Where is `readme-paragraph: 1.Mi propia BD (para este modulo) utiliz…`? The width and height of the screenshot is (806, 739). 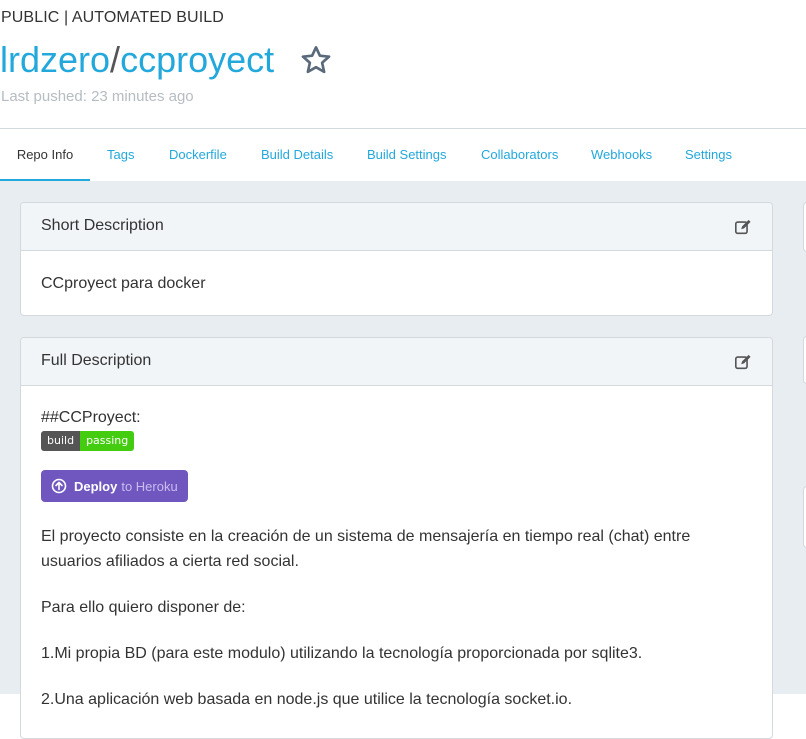 readme-paragraph: 1.Mi propia BD (para este modulo) utiliz… is located at coordinates (342, 653).